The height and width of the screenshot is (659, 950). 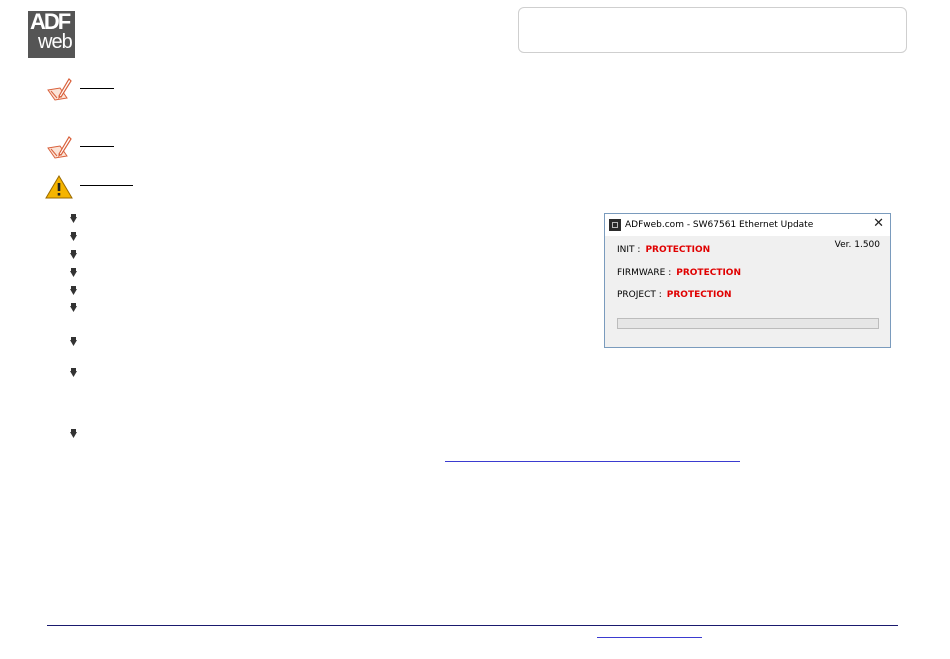 I want to click on adfweb-logo: ADF web, so click(x=51, y=34).